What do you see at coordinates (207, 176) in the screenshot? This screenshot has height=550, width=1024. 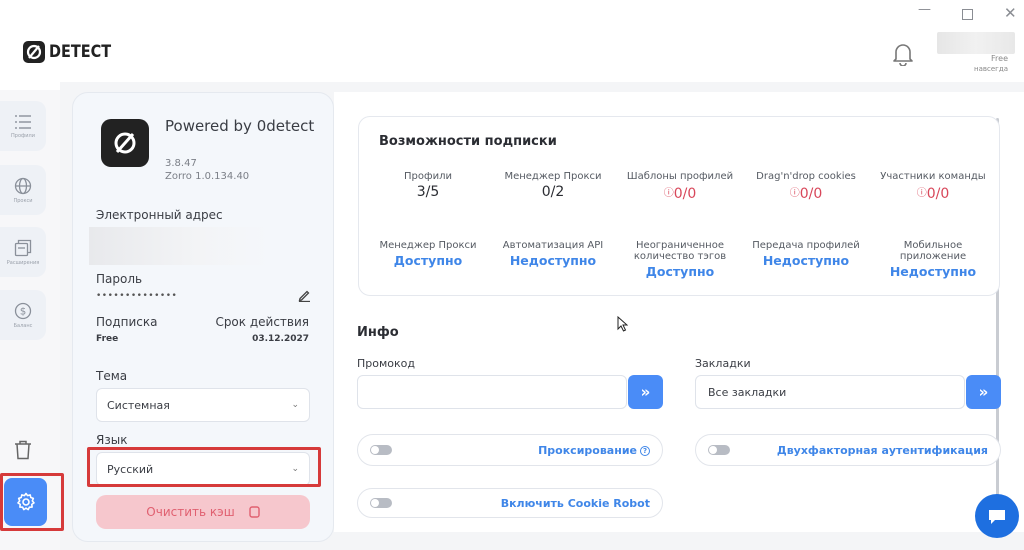 I see `engine-version: Zorro 1.0.134.40` at bounding box center [207, 176].